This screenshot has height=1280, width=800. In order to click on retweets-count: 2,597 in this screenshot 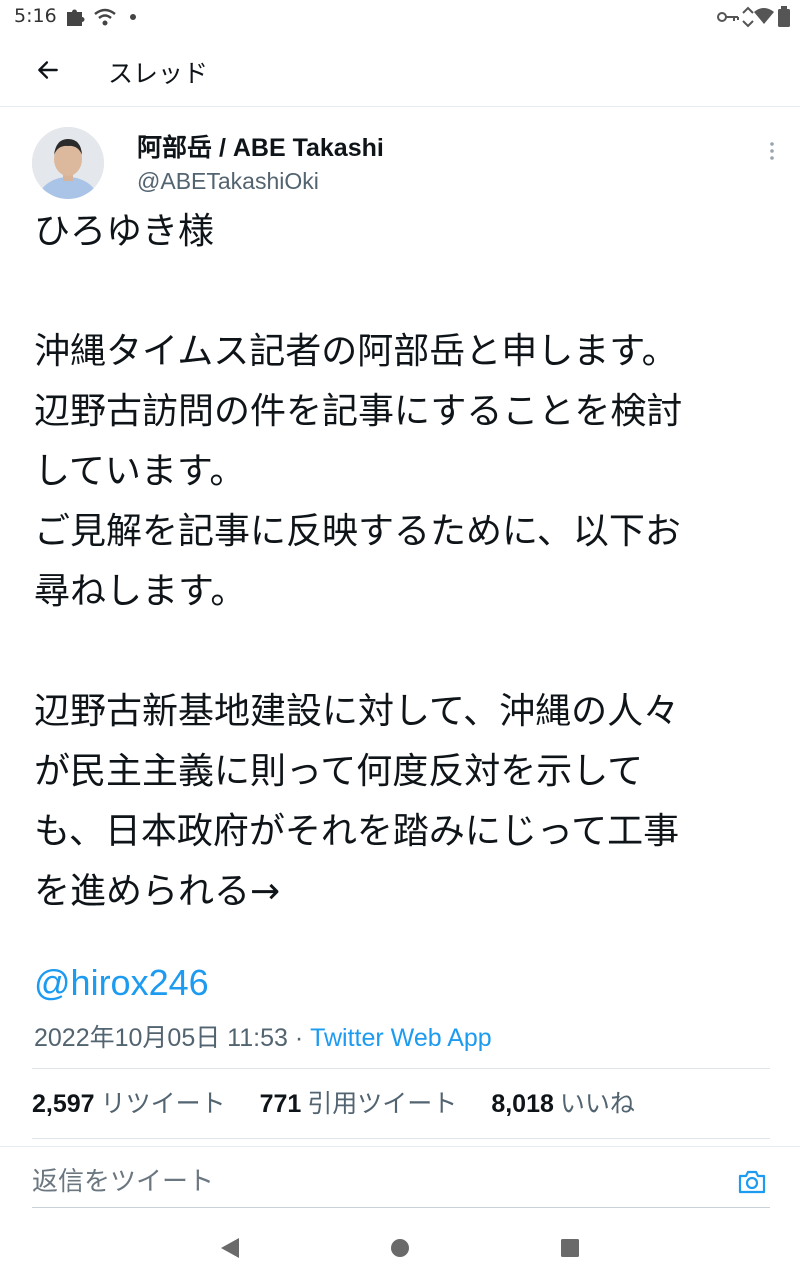, I will do `click(63, 1104)`.